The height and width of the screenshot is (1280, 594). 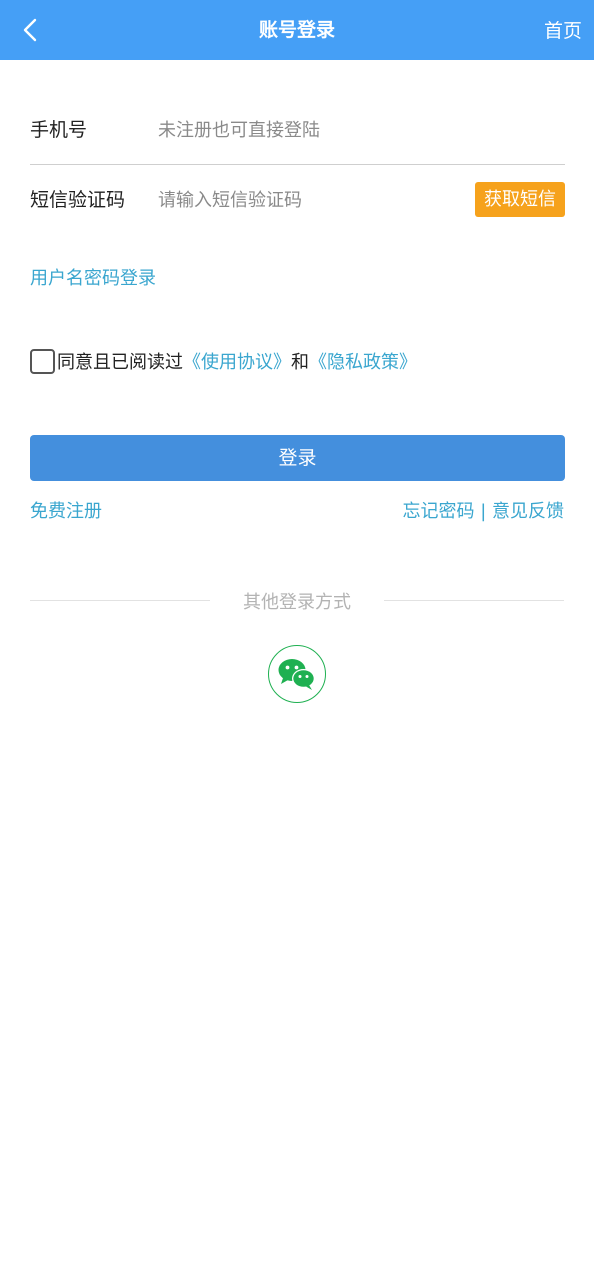 What do you see at coordinates (363, 361) in the screenshot?
I see `privacy-link: 《隐私政策》` at bounding box center [363, 361].